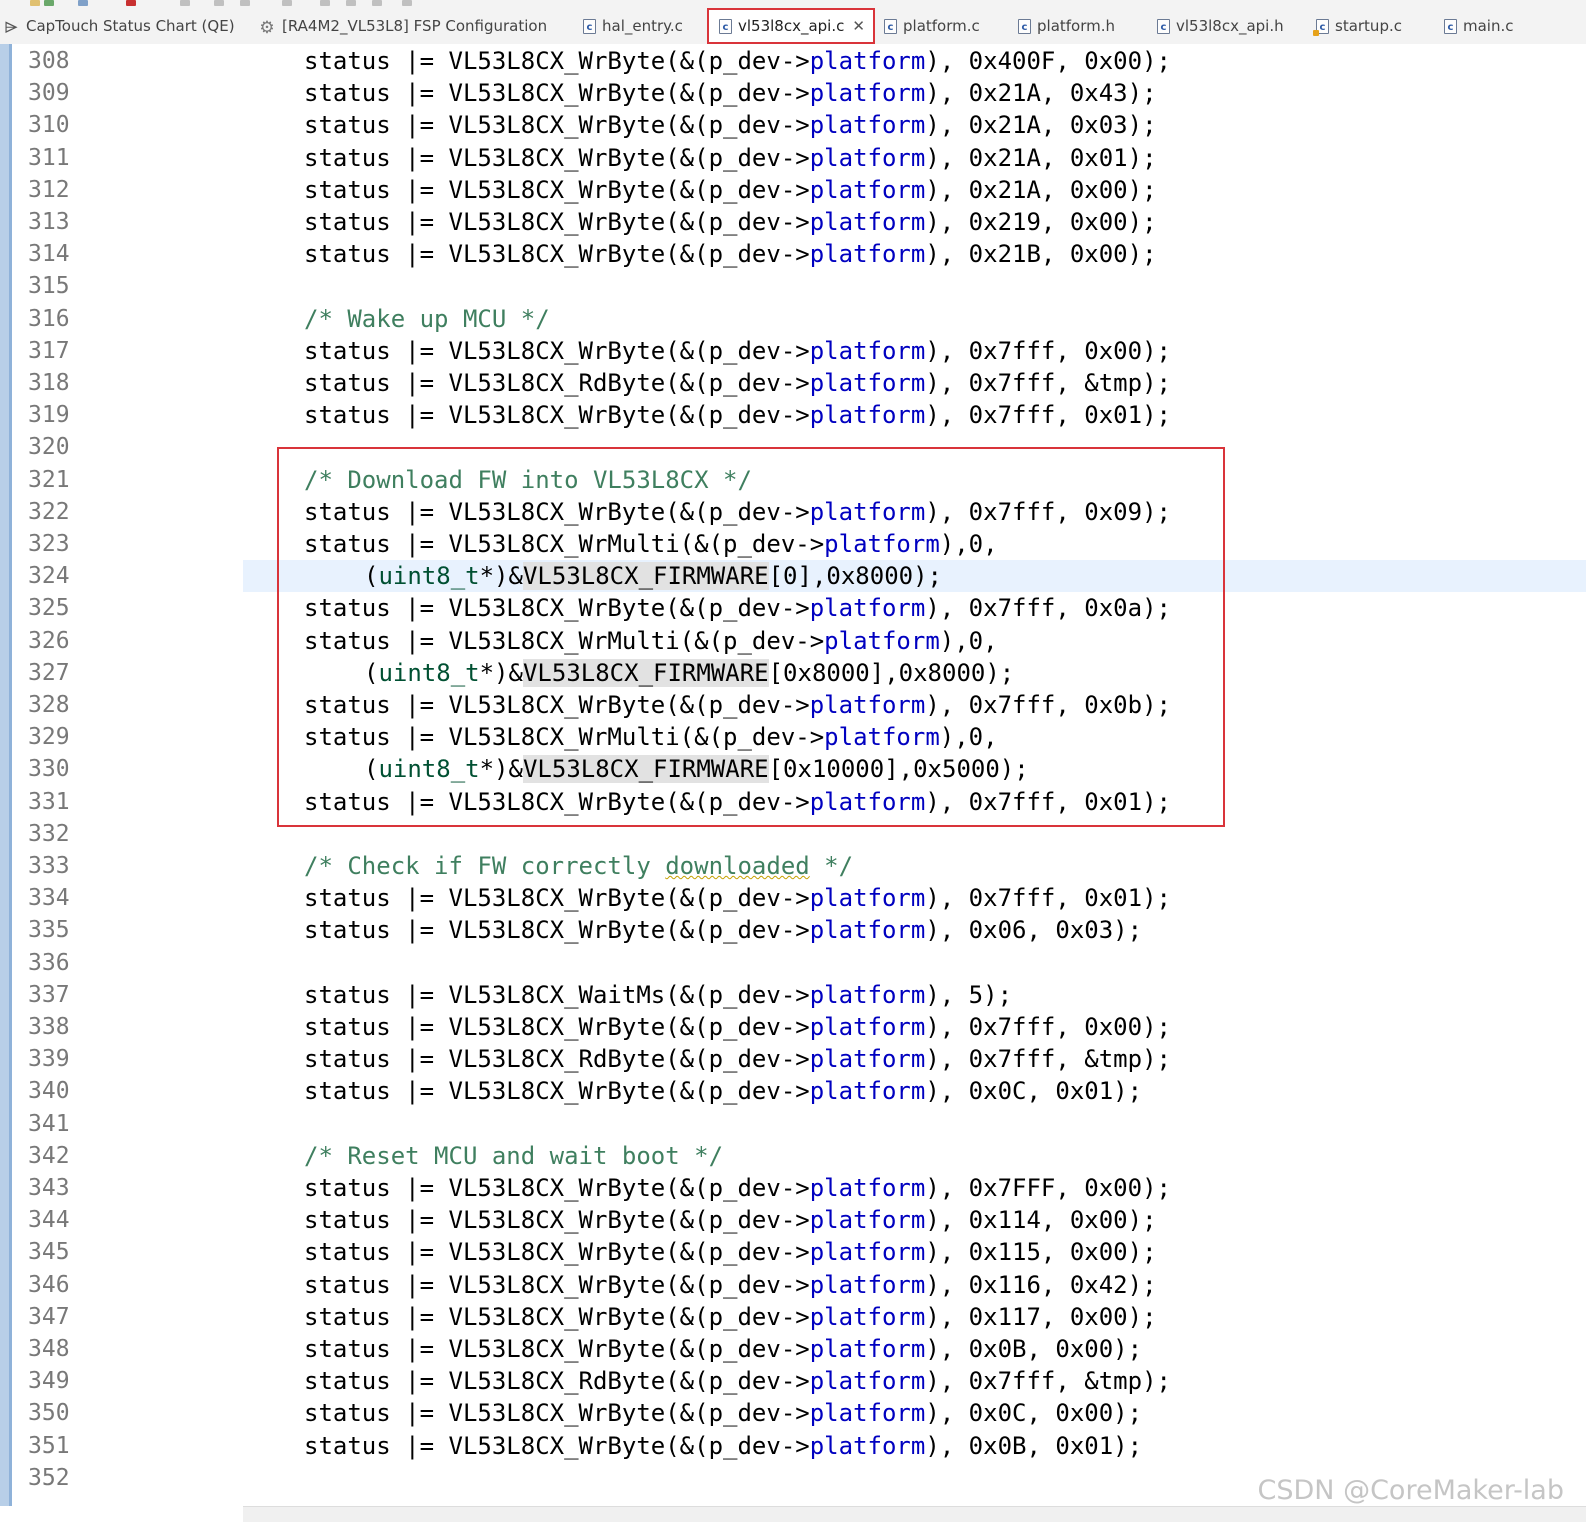  Describe the element at coordinates (793, 834) in the screenshot. I see `code-line: 332` at that location.